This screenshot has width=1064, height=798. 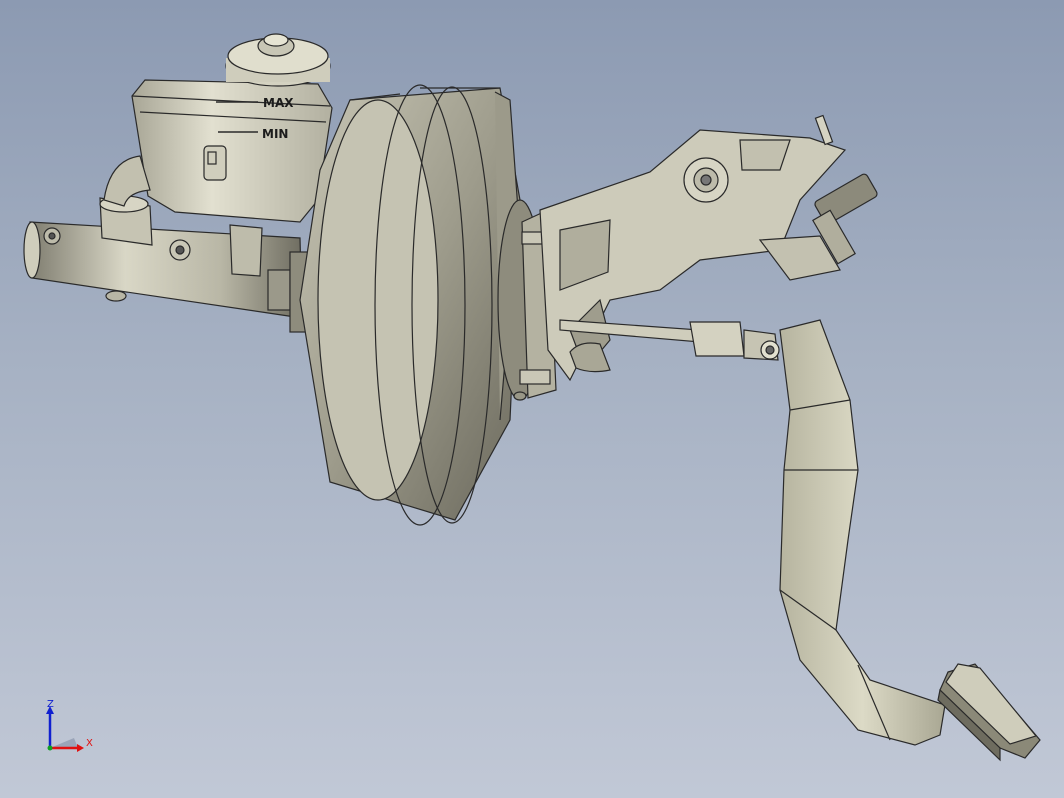 I want to click on fluid-reservoir: MAX MIN, so click(x=218, y=128).